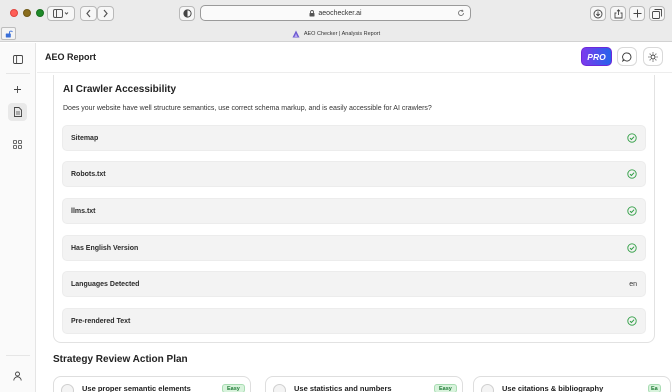  I want to click on action-title: Use citations & bibliography, so click(553, 388).